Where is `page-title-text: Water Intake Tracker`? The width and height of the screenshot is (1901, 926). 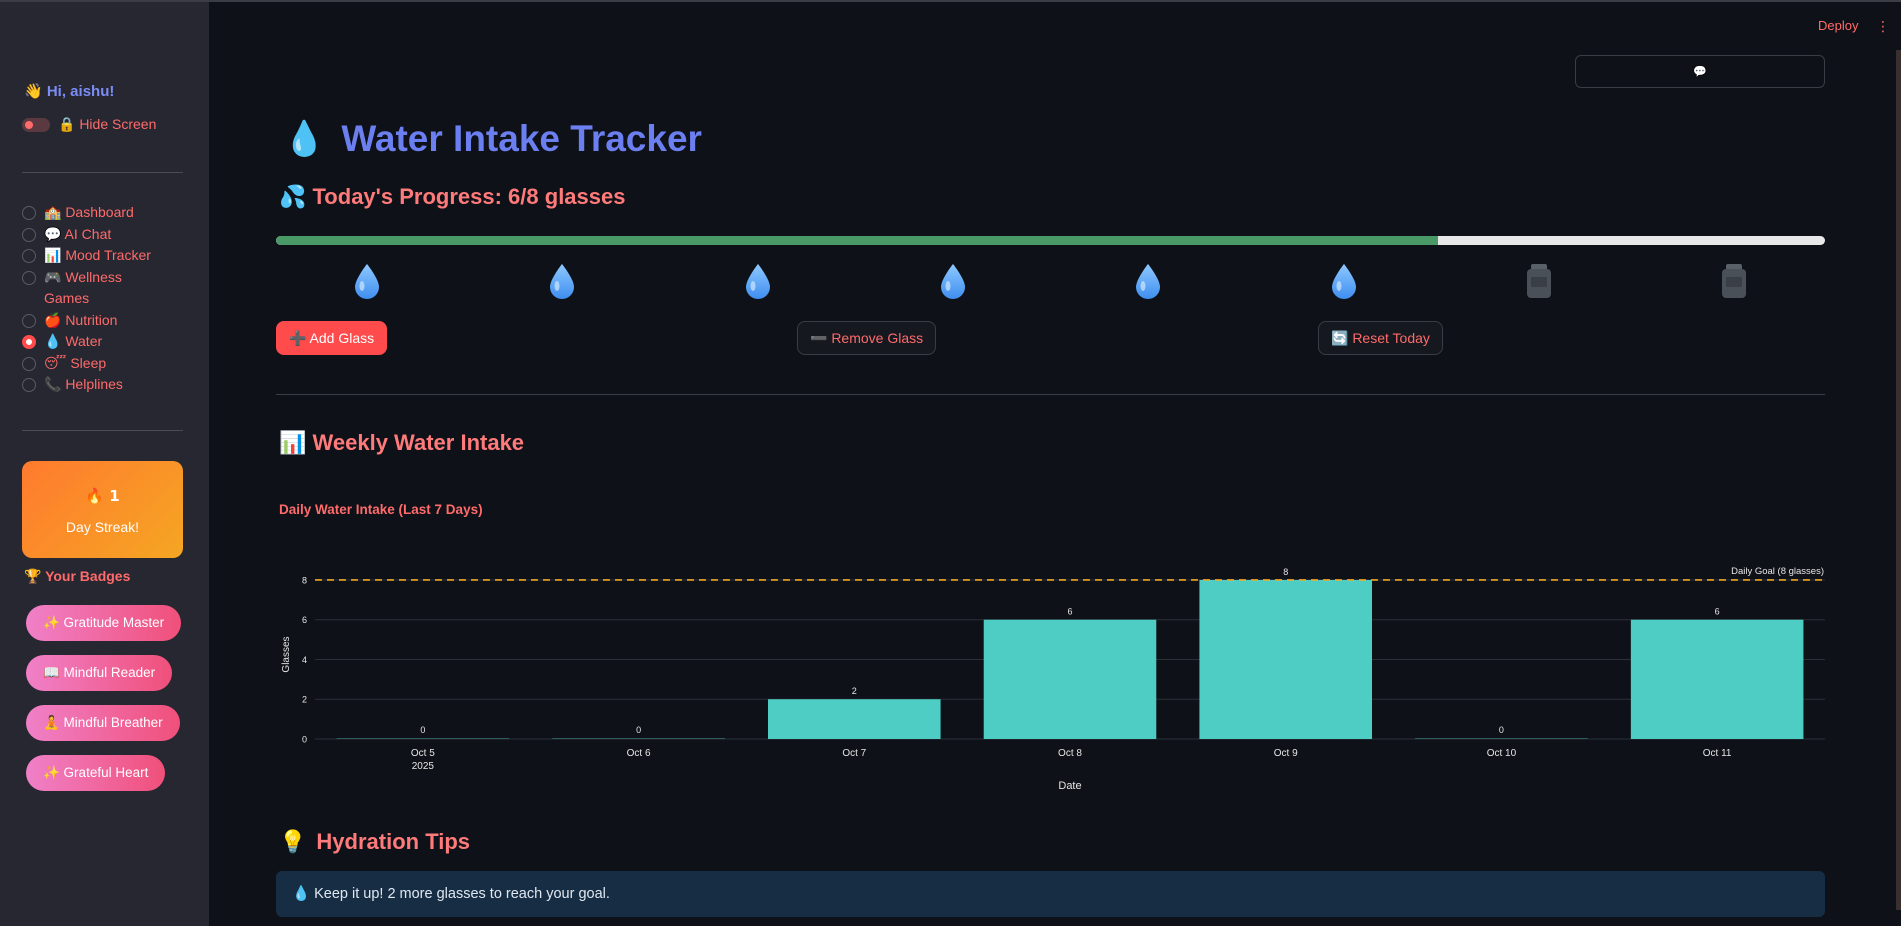 page-title-text: Water Intake Tracker is located at coordinates (521, 138).